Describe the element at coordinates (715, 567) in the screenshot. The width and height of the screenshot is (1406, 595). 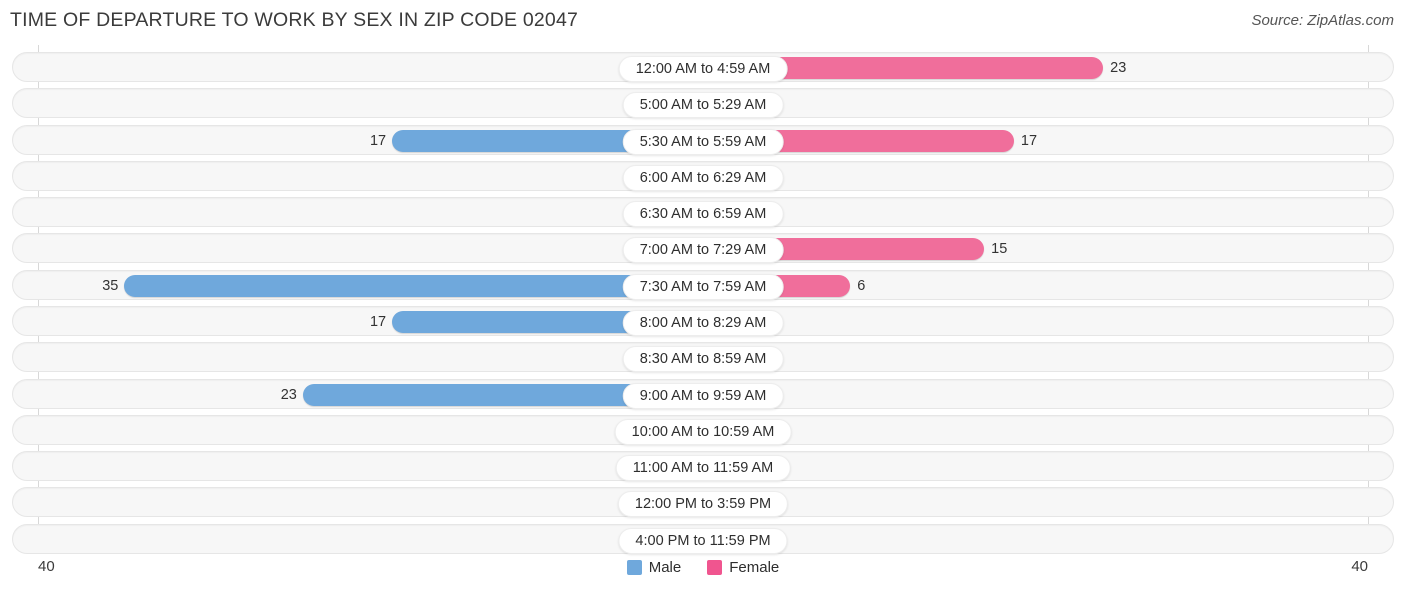
I see `legend-swatch-female-icon` at that location.